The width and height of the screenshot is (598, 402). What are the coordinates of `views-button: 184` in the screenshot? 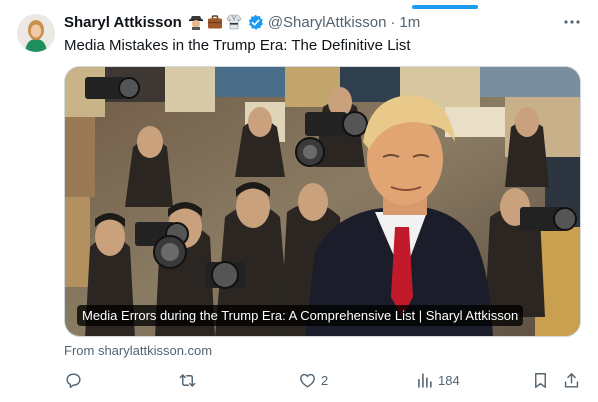 It's located at (437, 380).